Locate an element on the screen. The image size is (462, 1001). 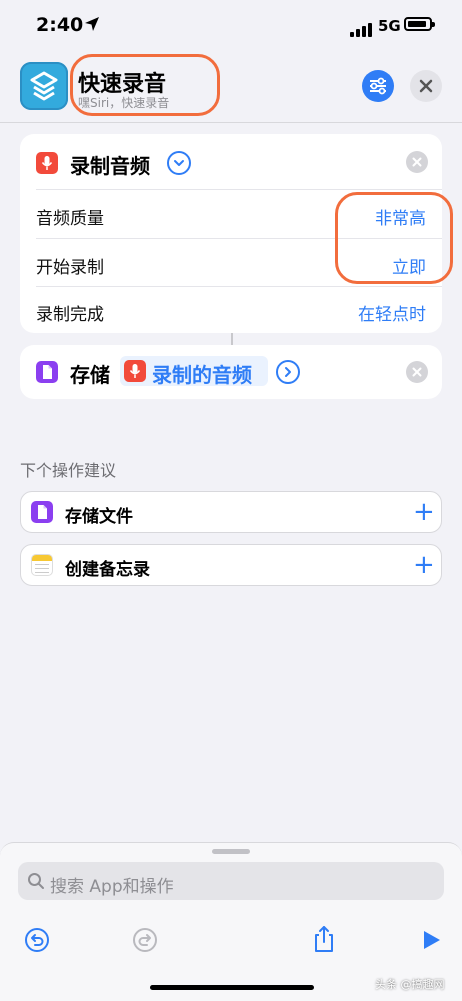
variable-label: 录制的音频 is located at coordinates (202, 375).